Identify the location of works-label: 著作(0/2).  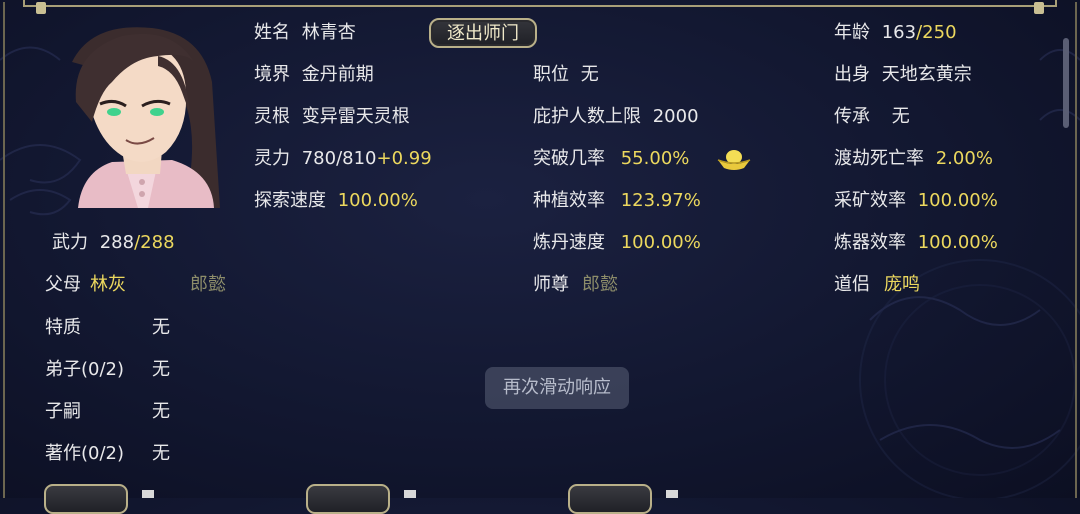
(85, 453).